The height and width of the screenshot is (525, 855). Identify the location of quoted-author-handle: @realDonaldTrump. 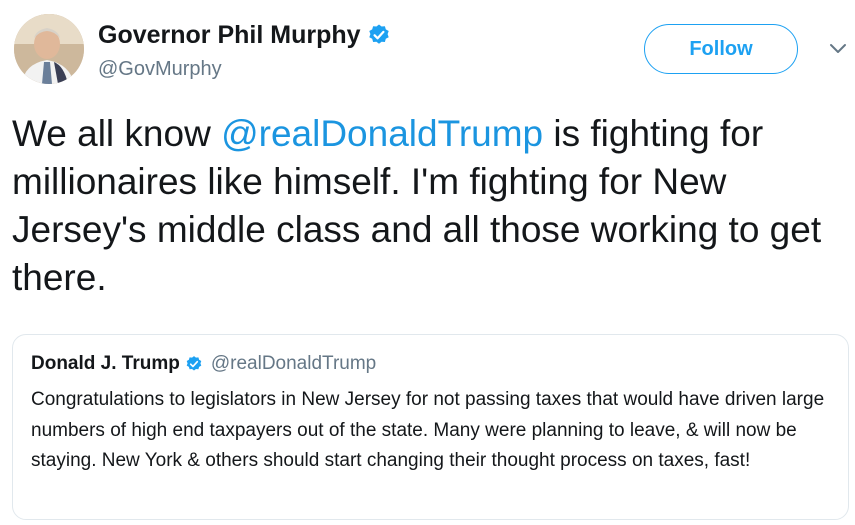
(293, 363).